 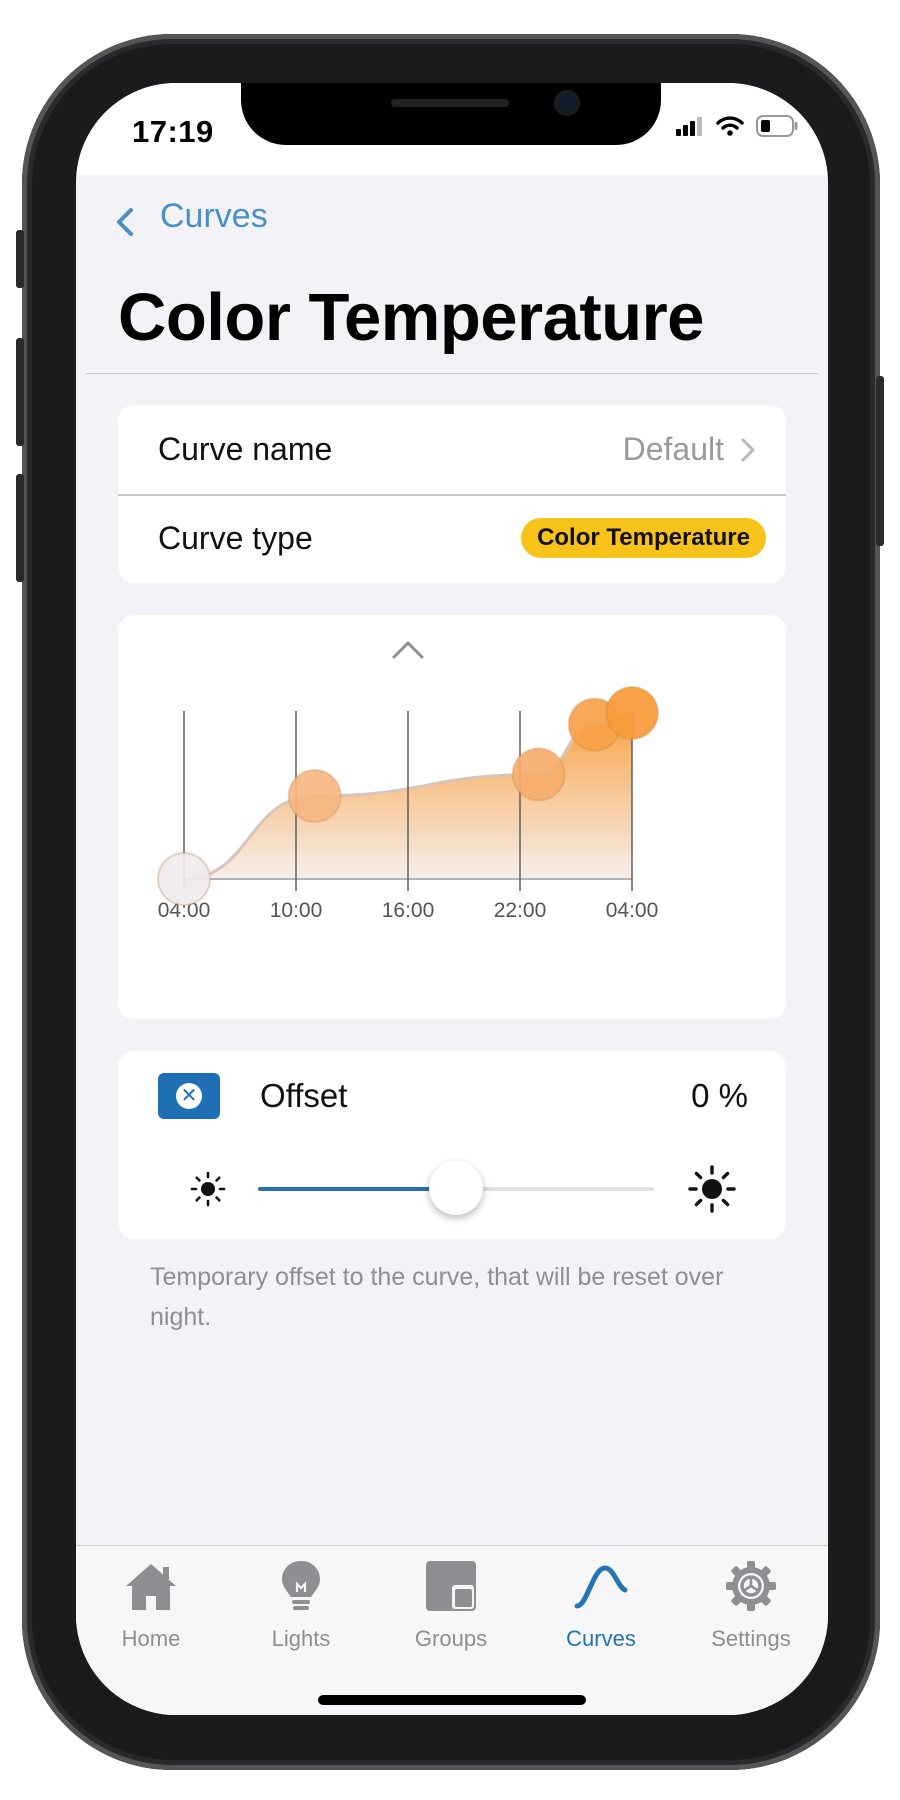 I want to click on tab-lights: Lights, so click(x=301, y=1608).